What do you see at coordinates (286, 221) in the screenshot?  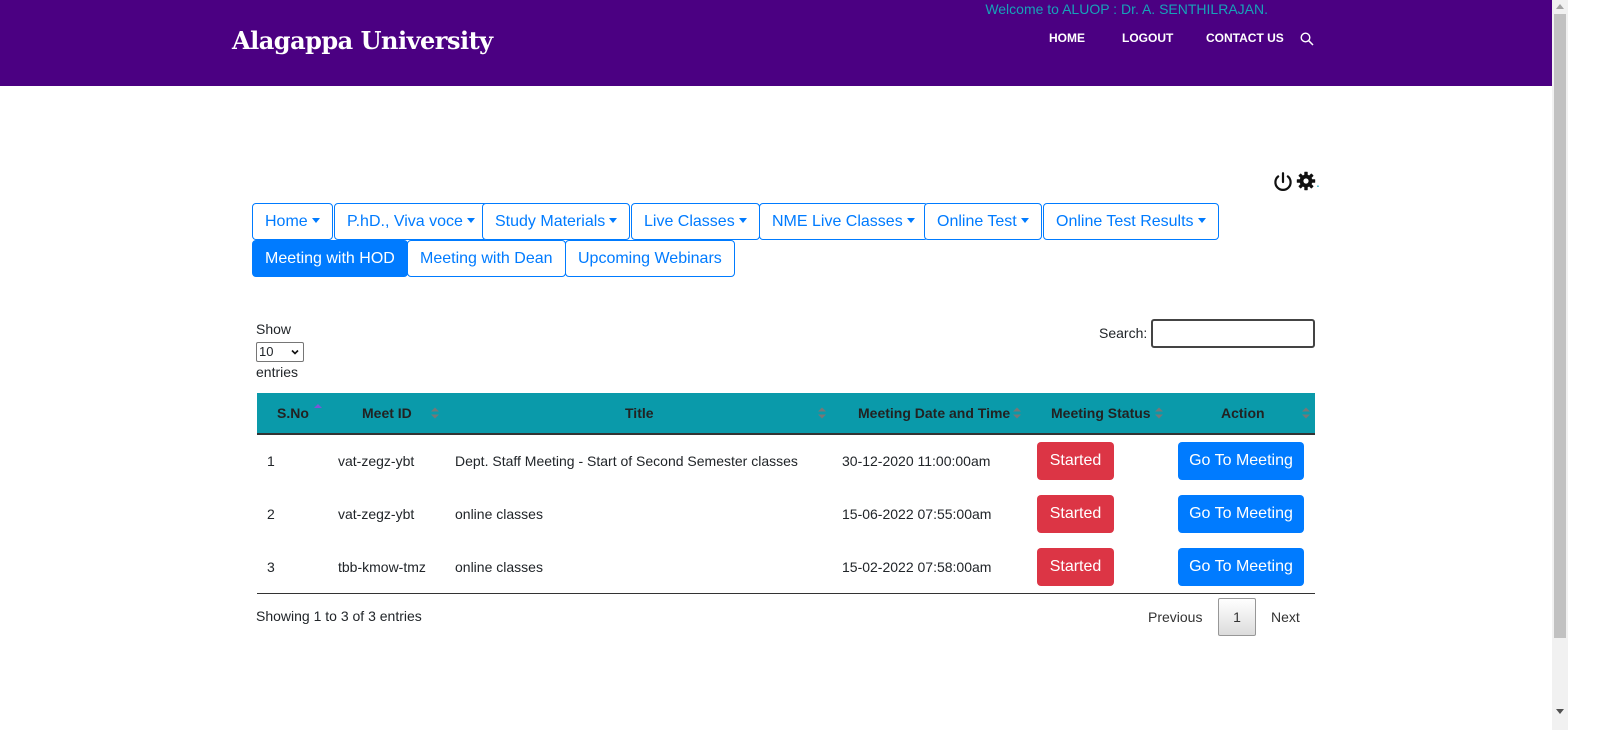 I see `menu-home-label: Home` at bounding box center [286, 221].